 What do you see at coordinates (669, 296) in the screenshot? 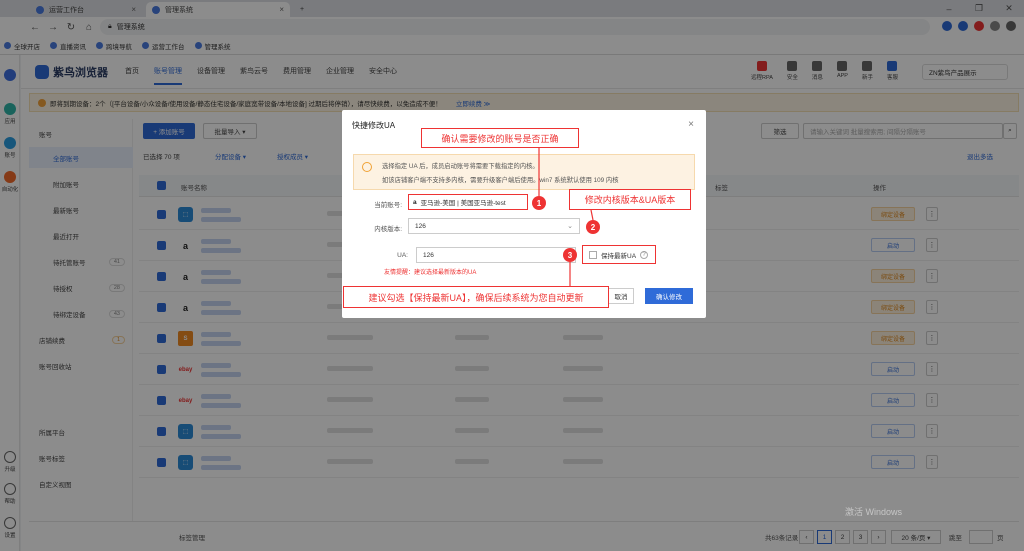
I see `confirm-button: 确认修改` at bounding box center [669, 296].